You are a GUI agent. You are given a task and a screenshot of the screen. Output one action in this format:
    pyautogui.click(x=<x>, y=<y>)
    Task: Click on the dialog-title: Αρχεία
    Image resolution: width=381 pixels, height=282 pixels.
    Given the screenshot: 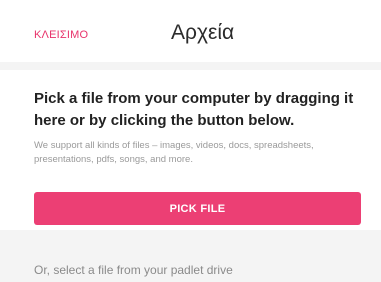 What is the action you would take?
    pyautogui.click(x=203, y=32)
    